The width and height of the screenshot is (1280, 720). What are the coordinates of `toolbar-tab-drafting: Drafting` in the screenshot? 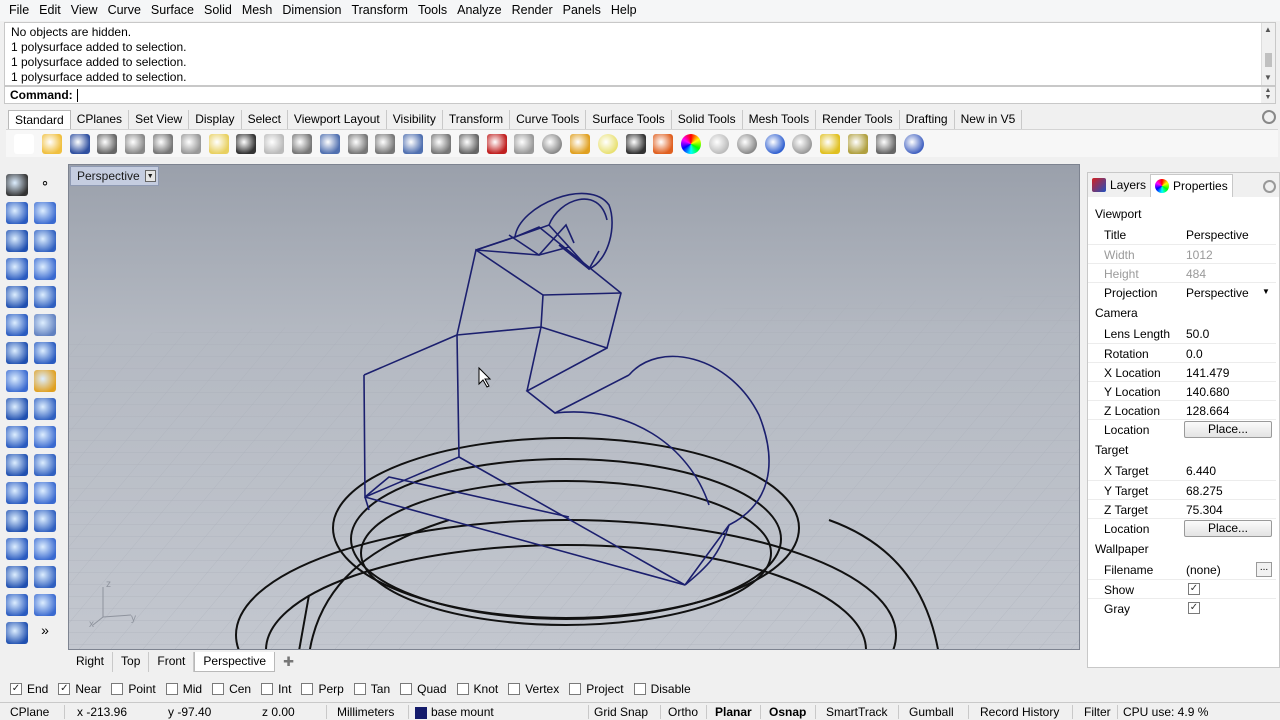 It's located at (927, 119).